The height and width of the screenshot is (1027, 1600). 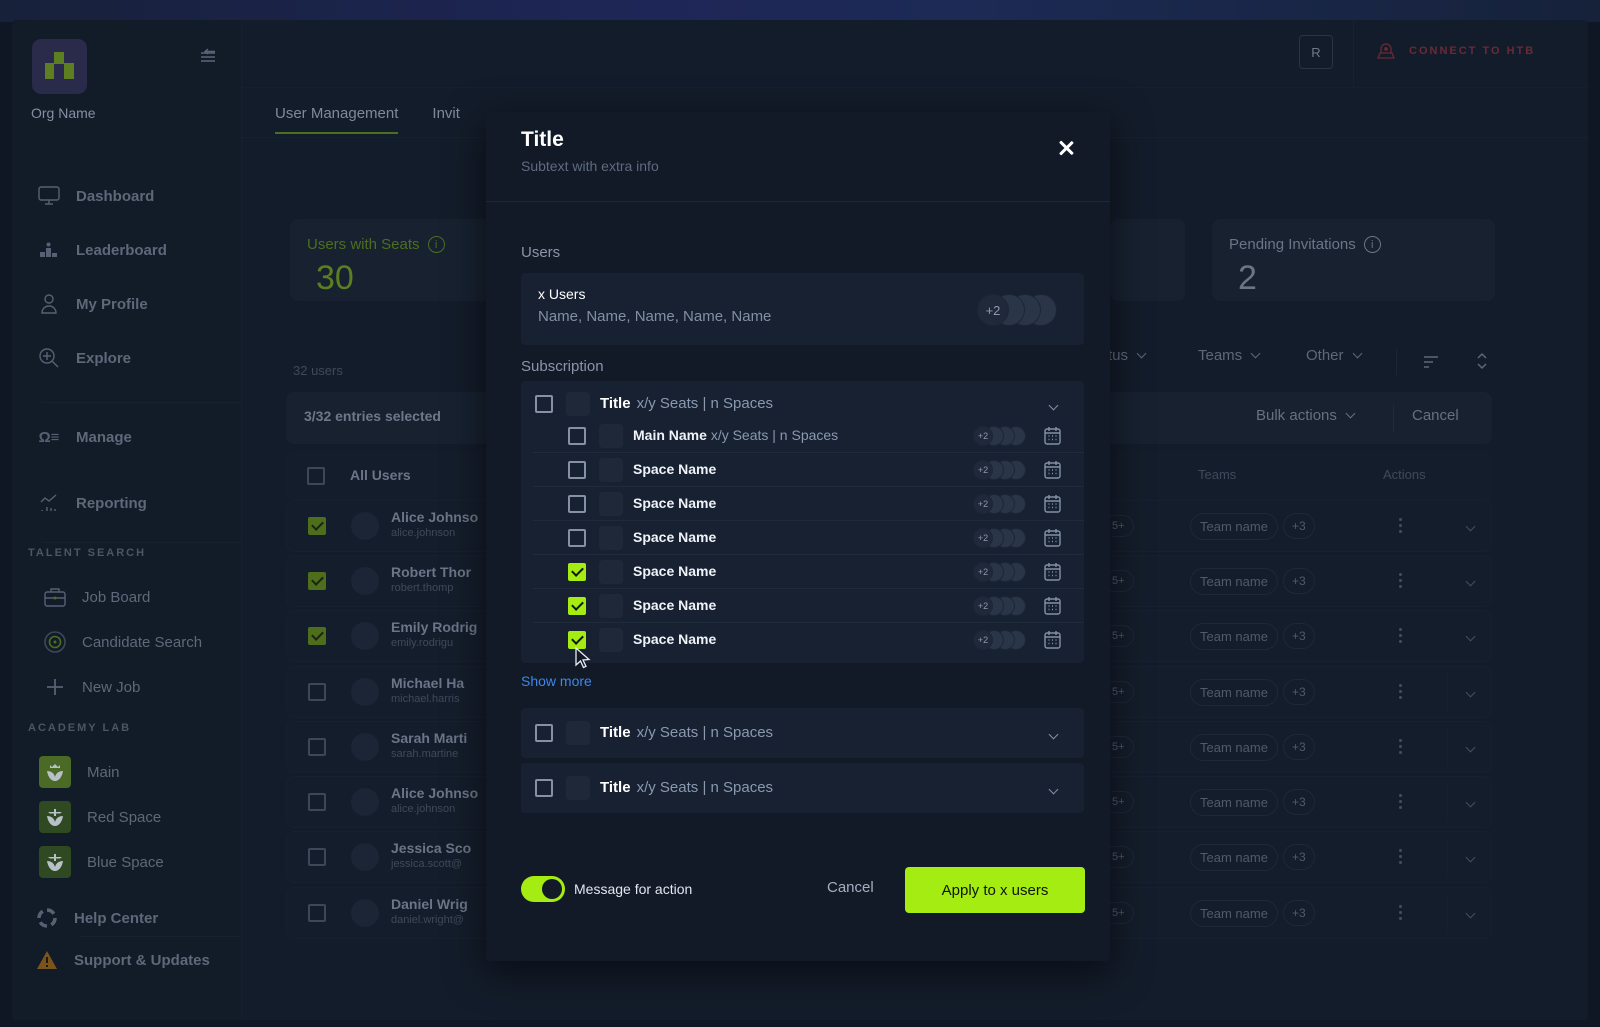 What do you see at coordinates (446, 119) in the screenshot?
I see `tab-invitations: Invit` at bounding box center [446, 119].